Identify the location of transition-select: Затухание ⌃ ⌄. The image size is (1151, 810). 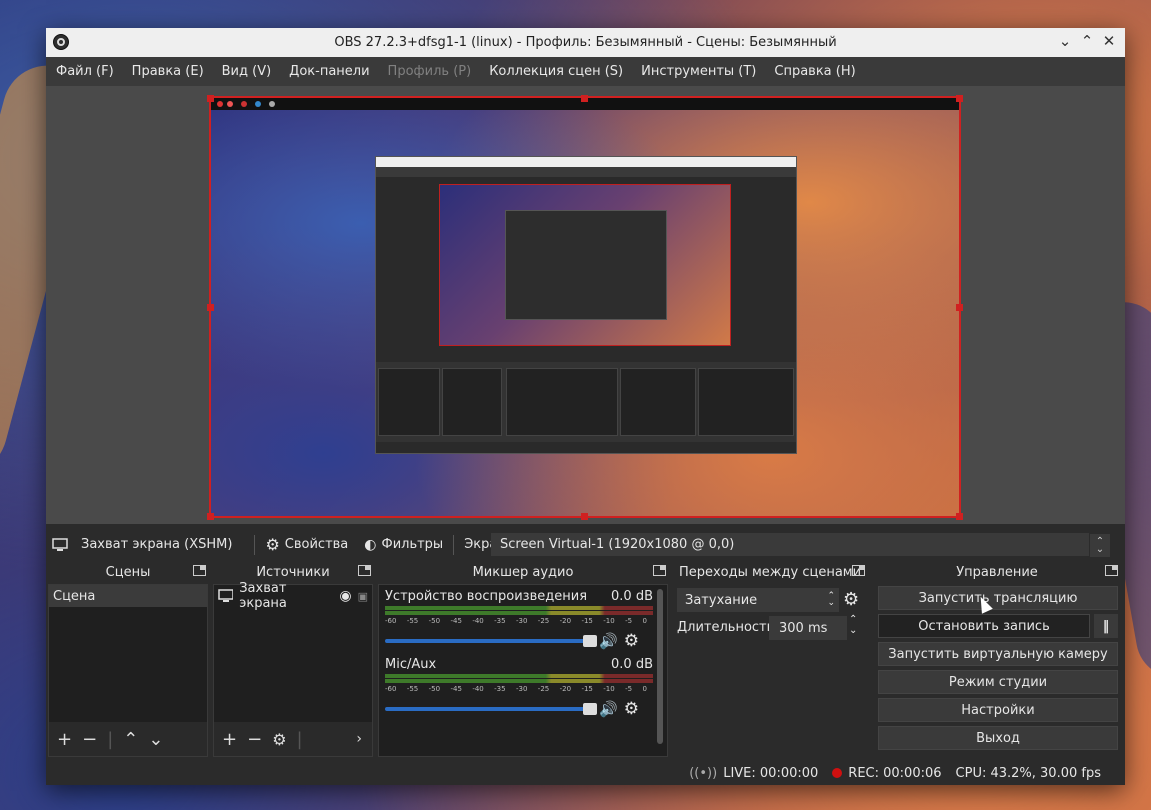
(758, 600).